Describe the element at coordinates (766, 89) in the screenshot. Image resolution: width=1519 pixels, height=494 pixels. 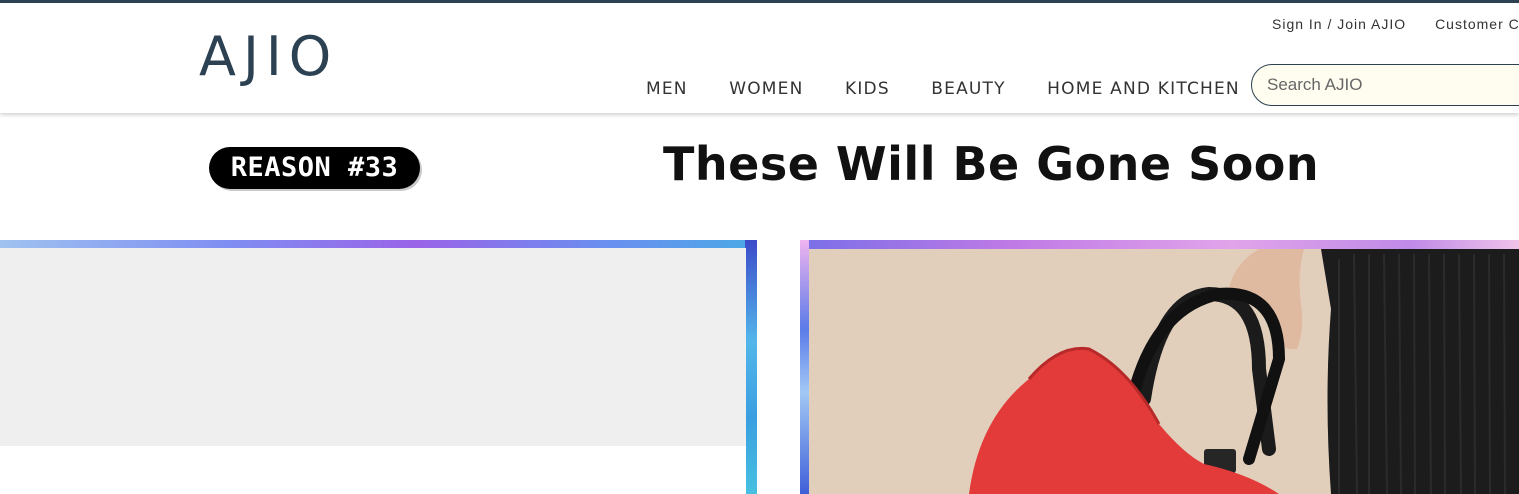
I see `nav-item-women: WOMEN` at that location.